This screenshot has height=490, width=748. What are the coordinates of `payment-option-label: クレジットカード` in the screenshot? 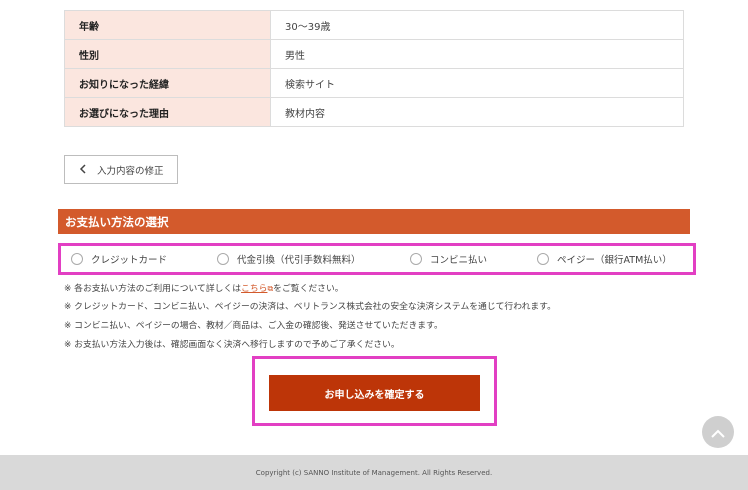 It's located at (129, 260).